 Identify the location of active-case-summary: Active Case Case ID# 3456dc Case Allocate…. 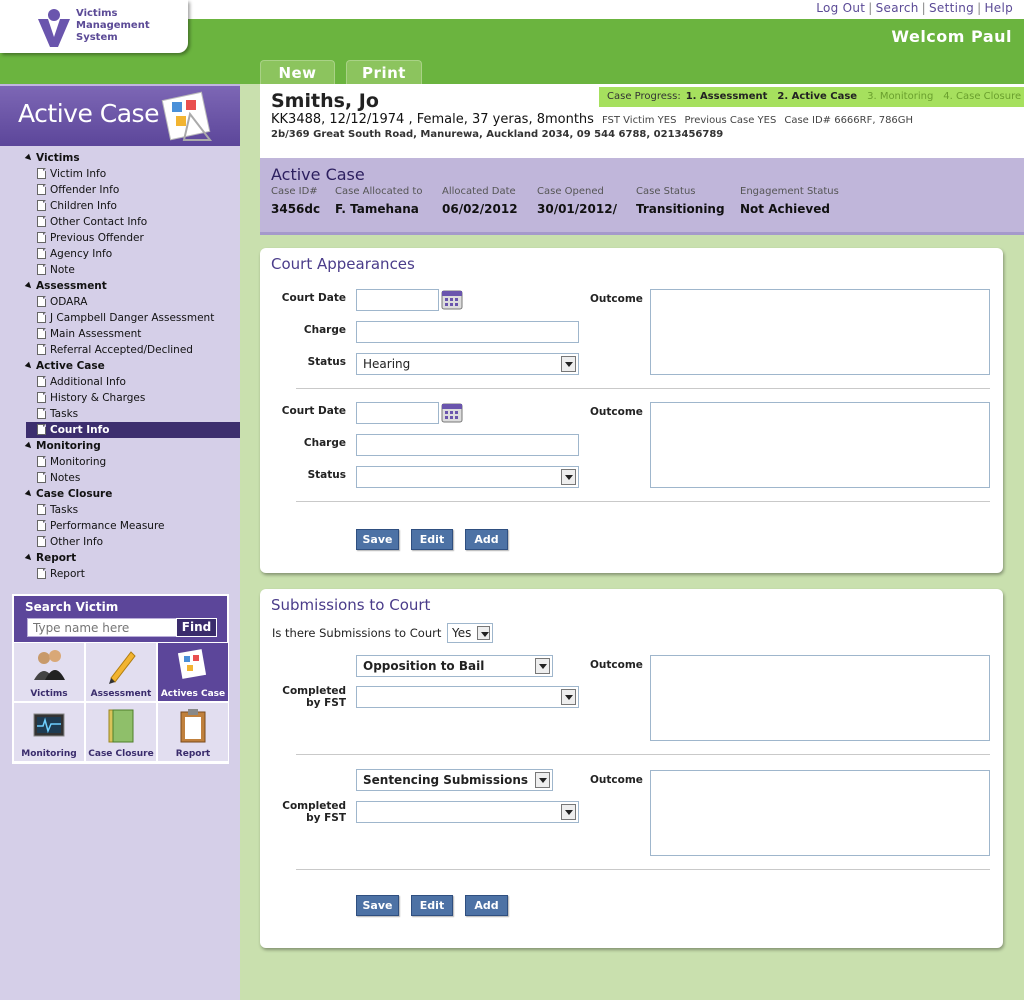
(642, 196).